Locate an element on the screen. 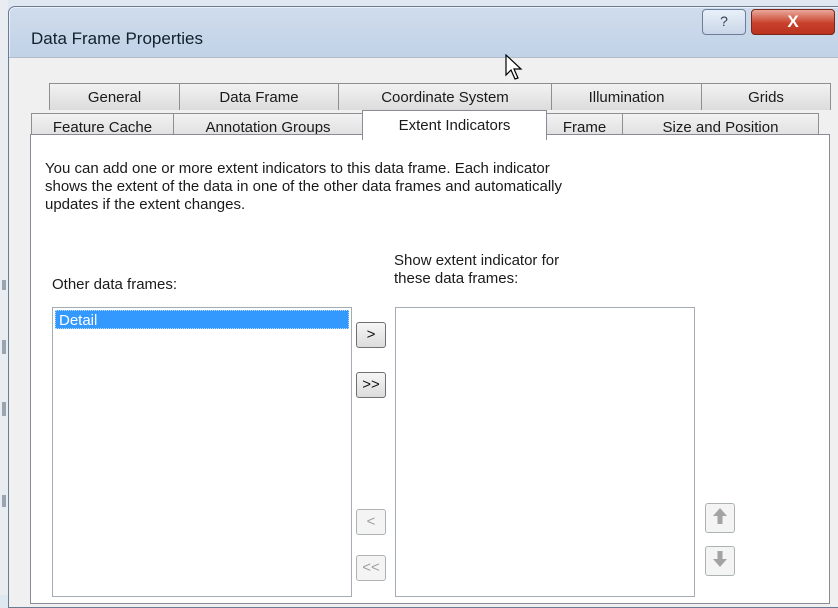 The image size is (838, 608). tab-coordinate-system: Coordinate System is located at coordinates (445, 96).